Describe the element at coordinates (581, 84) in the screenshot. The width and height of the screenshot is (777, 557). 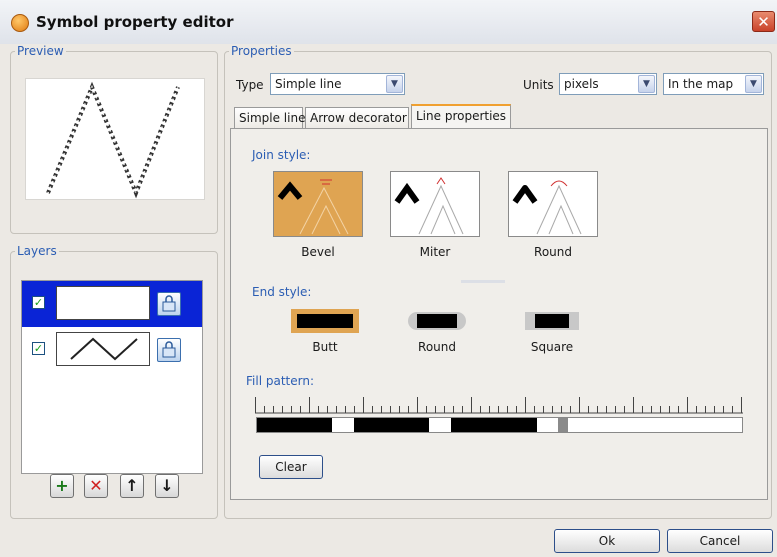
I see `units-select-value: pixels` at that location.